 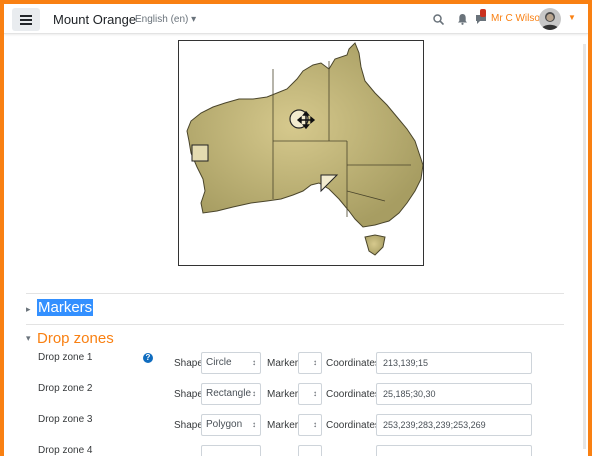 I want to click on help-icon: ?, so click(x=148, y=358).